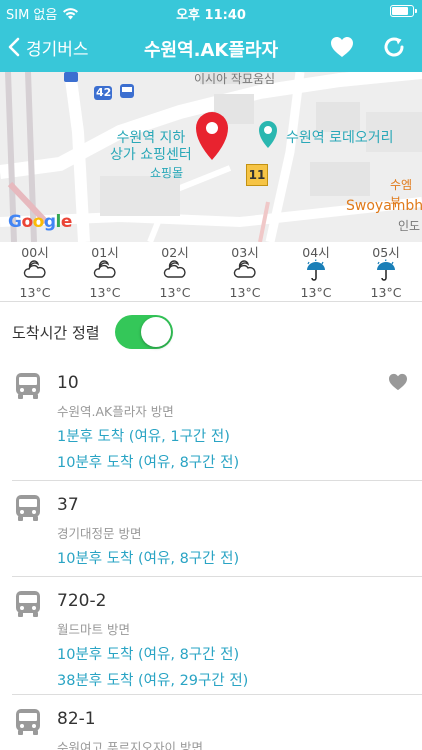  What do you see at coordinates (245, 252) in the screenshot?
I see `weather-hour-time: 03시` at bounding box center [245, 252].